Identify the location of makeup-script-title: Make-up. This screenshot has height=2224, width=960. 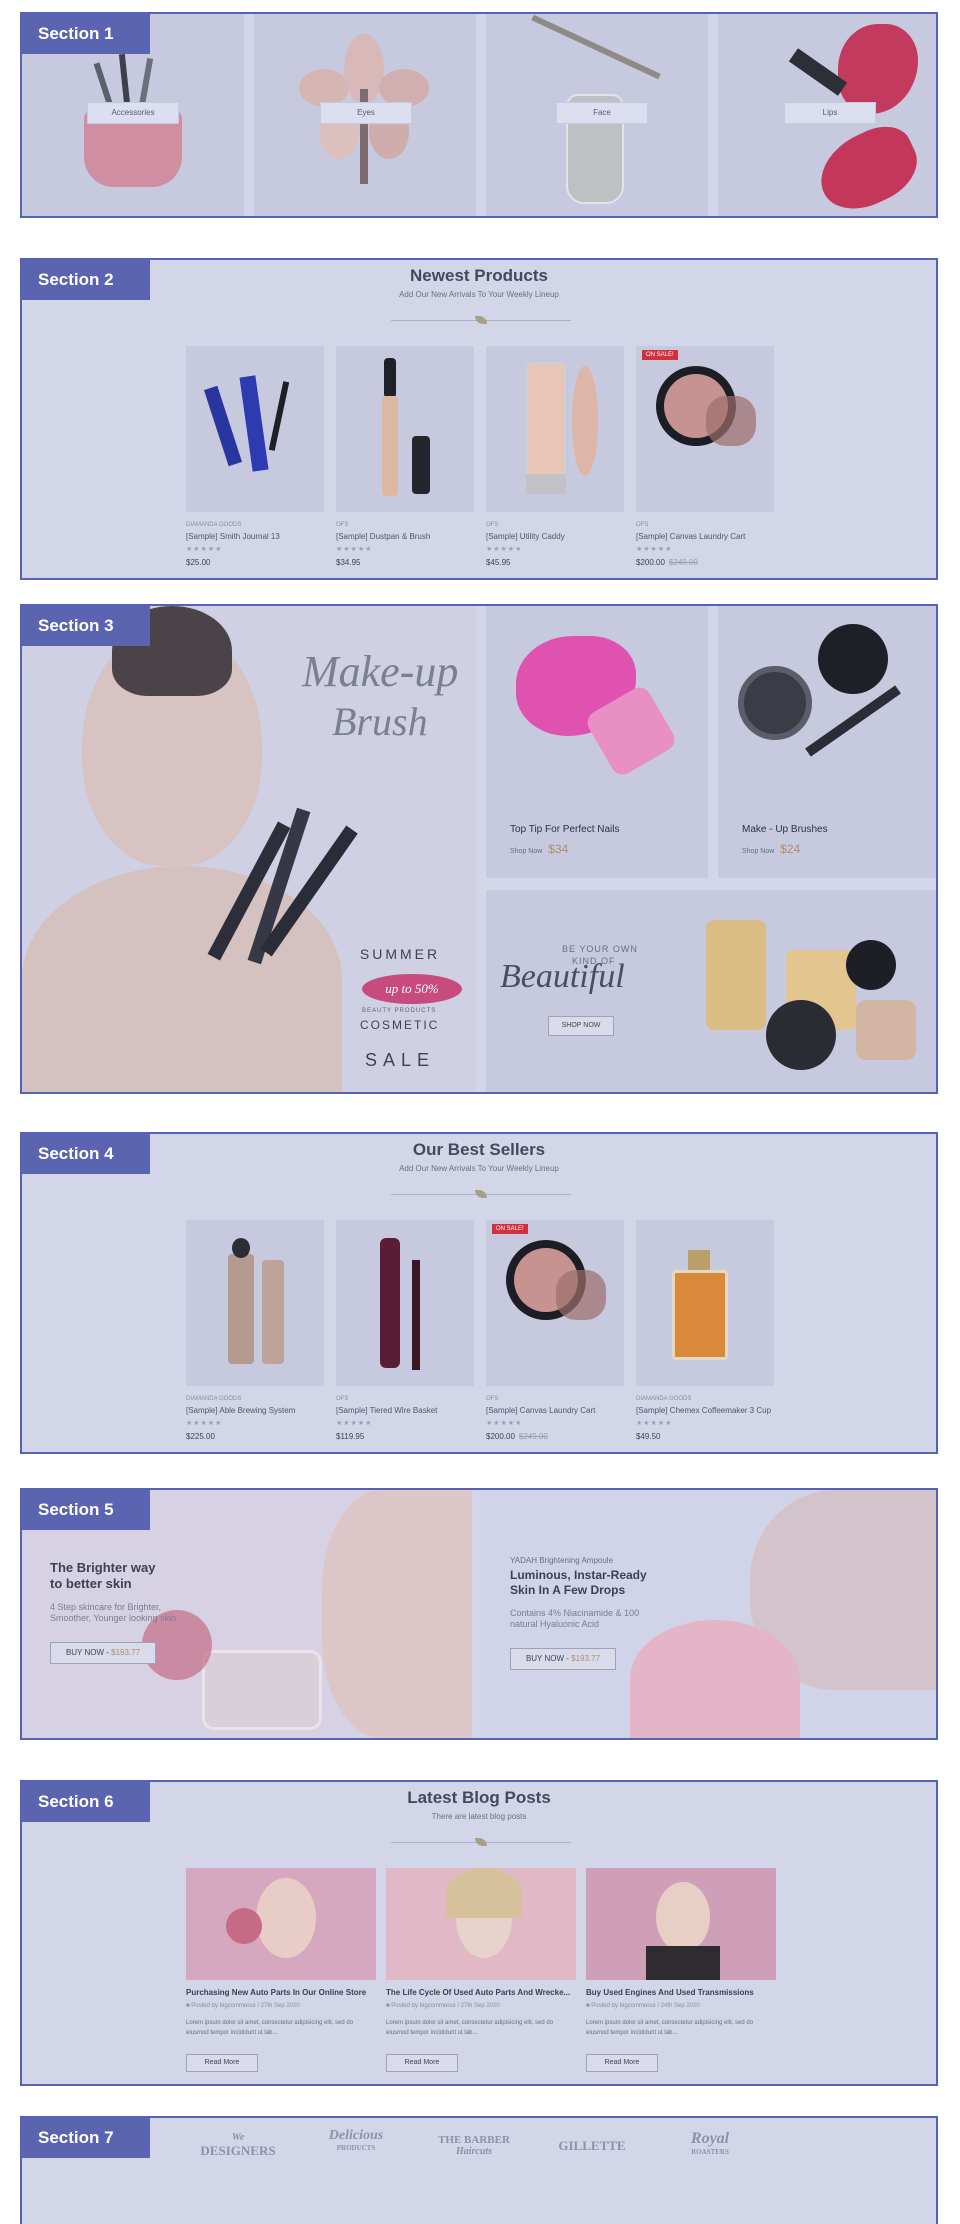
(380, 671).